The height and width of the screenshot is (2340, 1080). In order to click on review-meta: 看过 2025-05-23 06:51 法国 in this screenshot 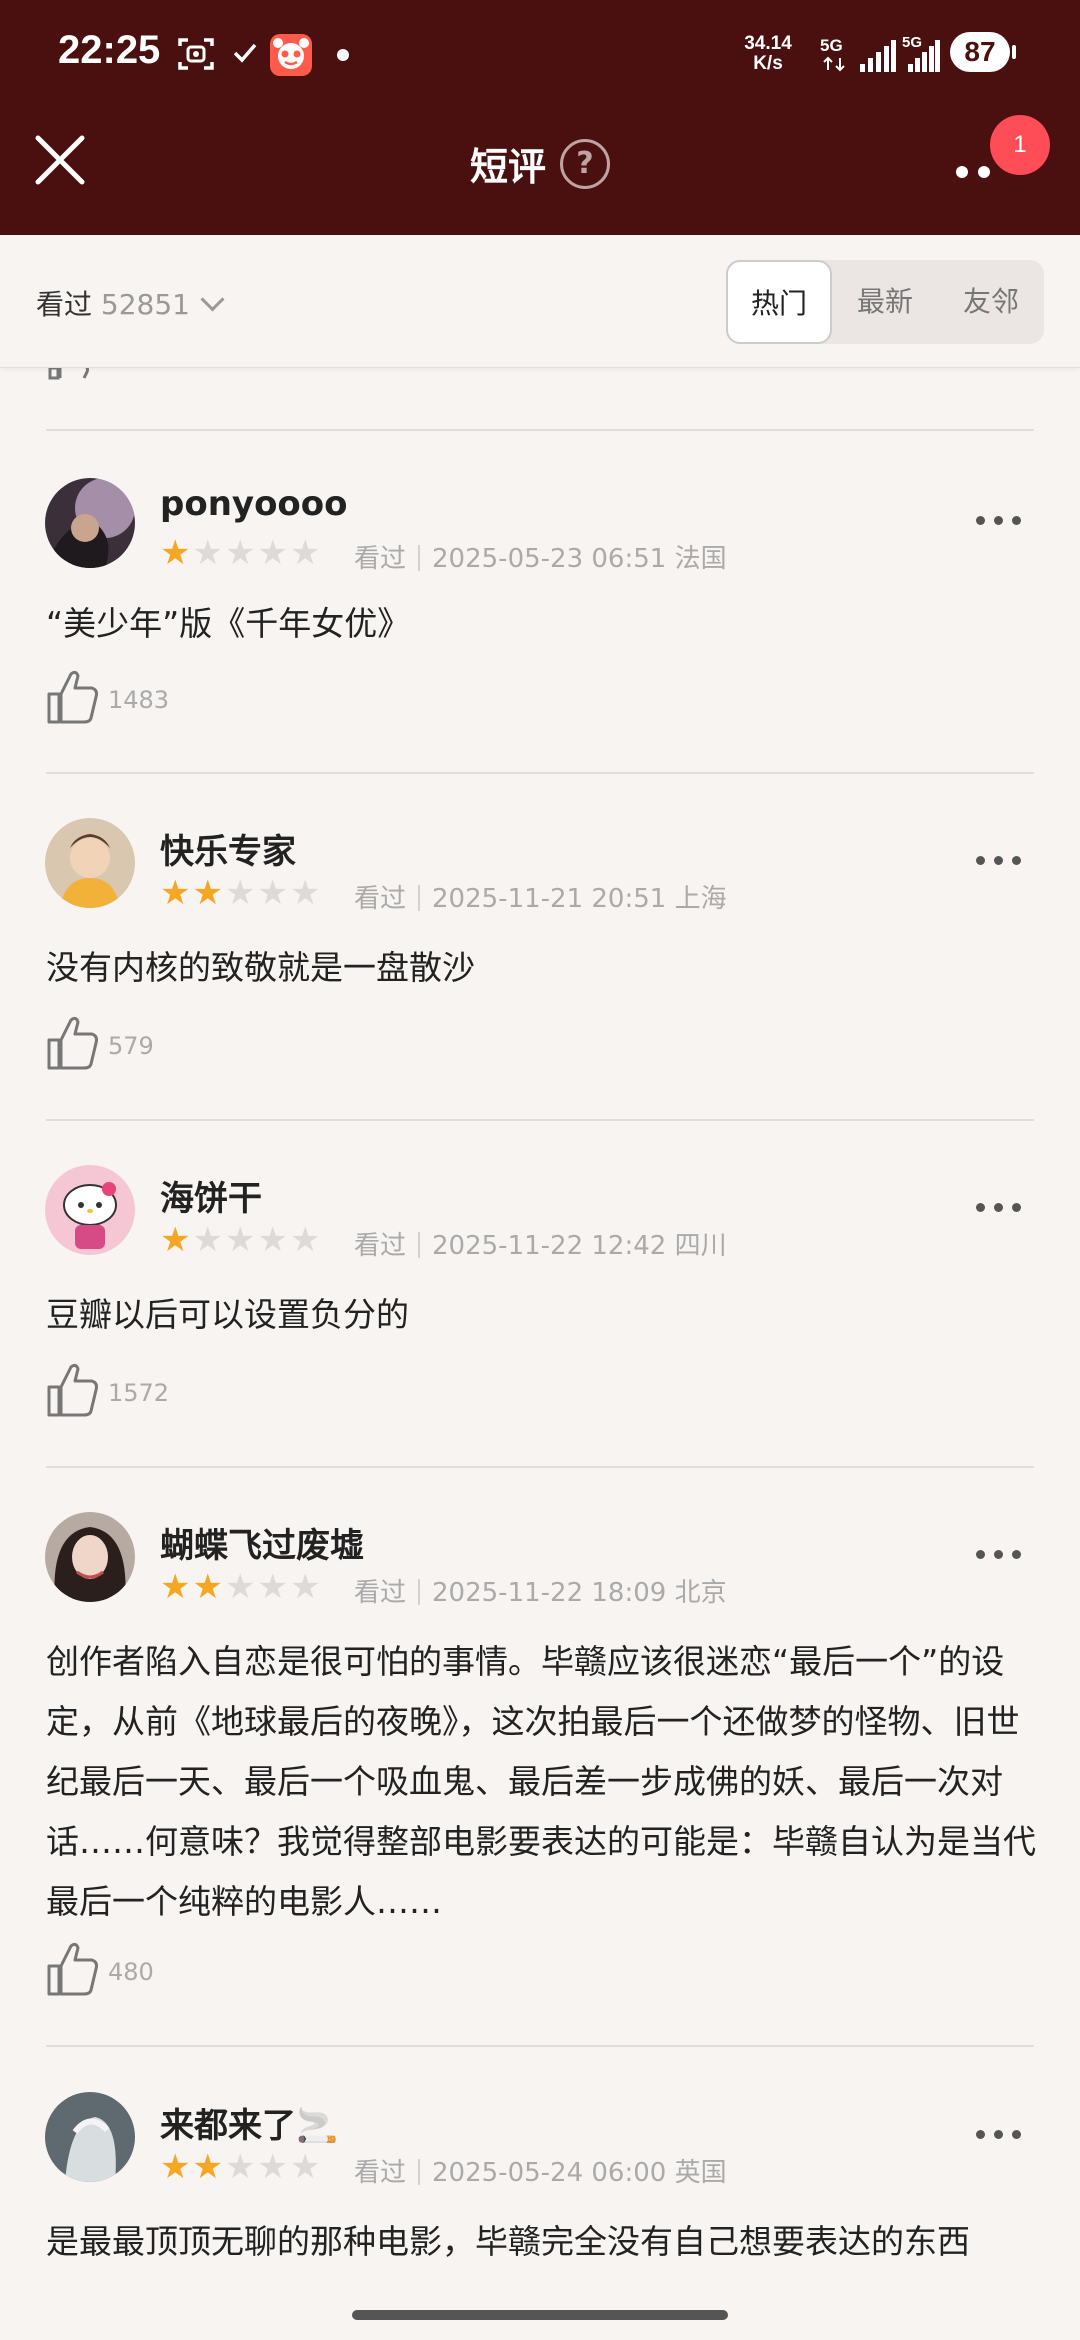, I will do `click(540, 556)`.